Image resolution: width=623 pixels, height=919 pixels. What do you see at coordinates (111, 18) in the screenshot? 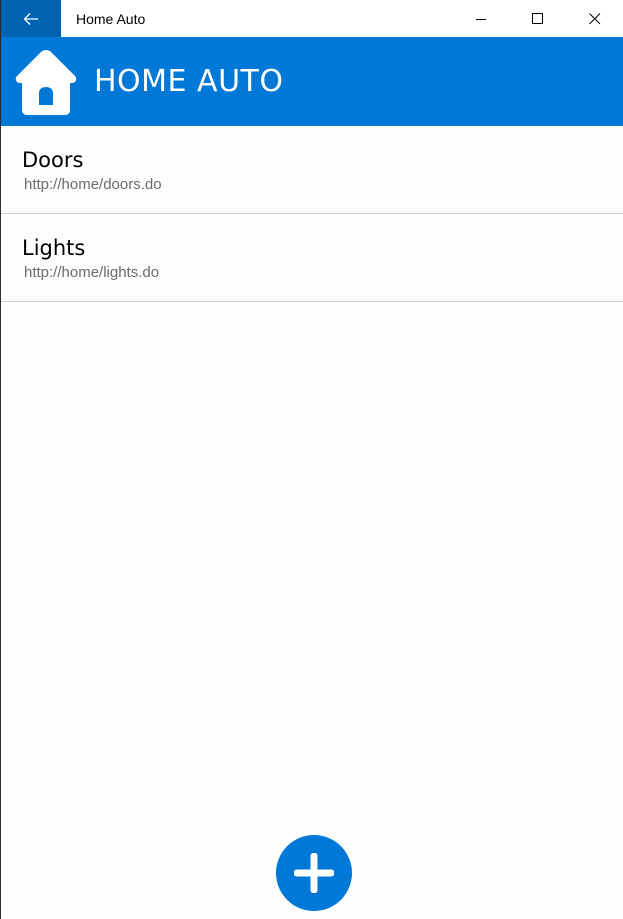
I see `window-title: Home Auto` at bounding box center [111, 18].